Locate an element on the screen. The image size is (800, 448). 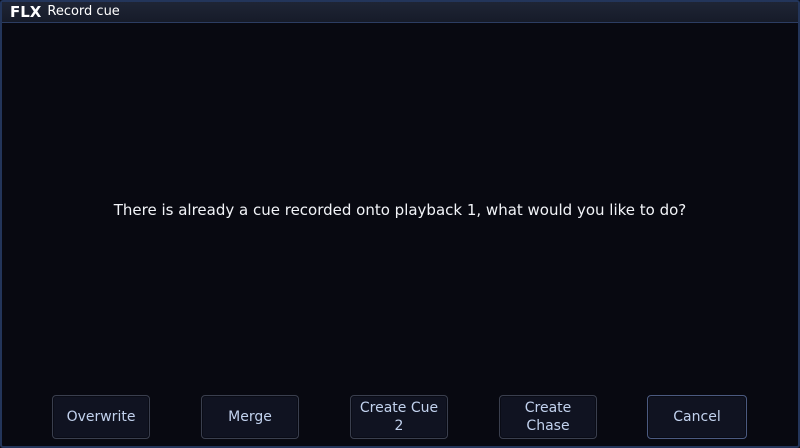
merge-button-label: Merge is located at coordinates (250, 417).